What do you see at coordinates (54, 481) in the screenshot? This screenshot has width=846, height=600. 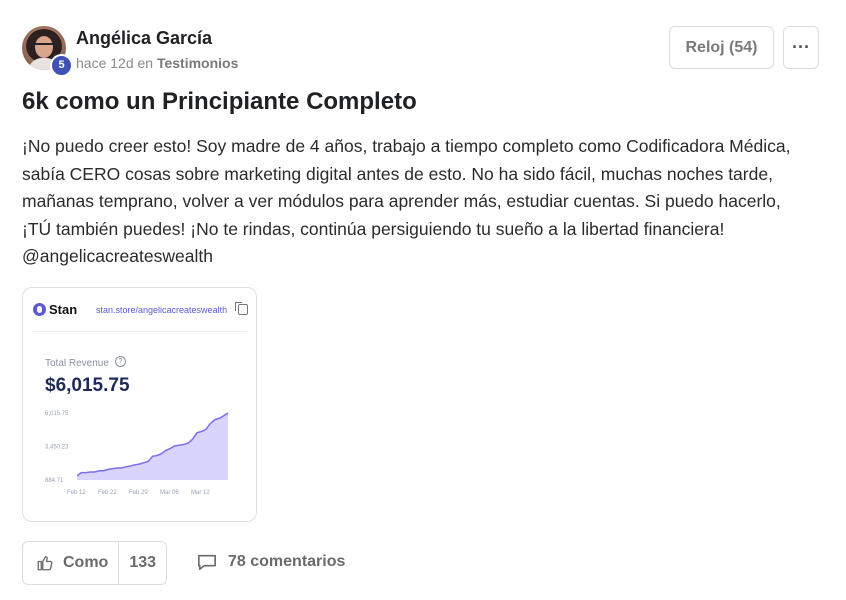 I see `y-tick-label: 884.71` at bounding box center [54, 481].